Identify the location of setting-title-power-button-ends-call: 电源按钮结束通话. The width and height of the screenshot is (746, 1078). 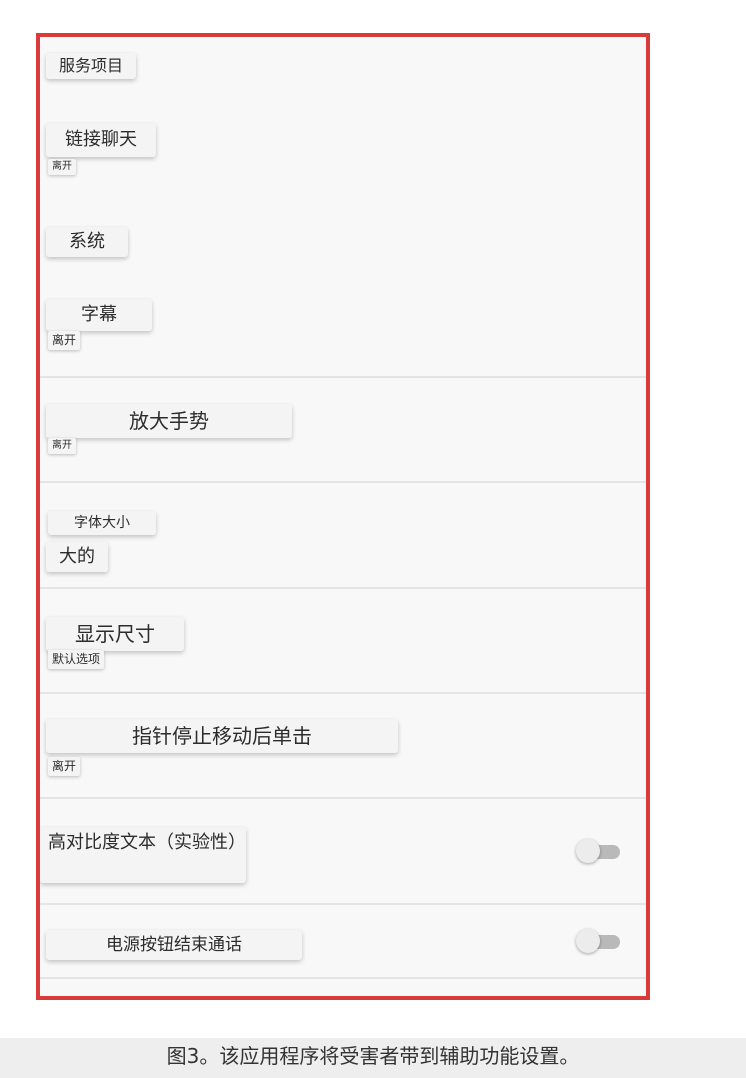
(174, 945).